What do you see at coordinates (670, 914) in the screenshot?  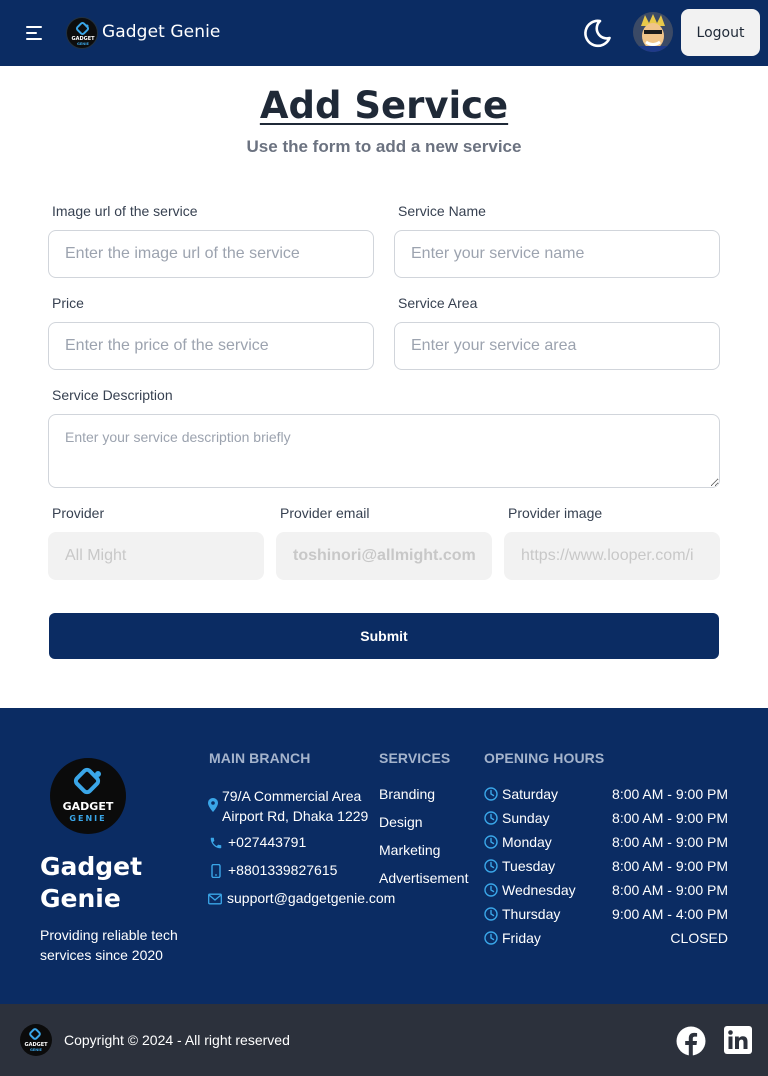 I see `hours-time: 9:00 AM - 4:00 PM` at bounding box center [670, 914].